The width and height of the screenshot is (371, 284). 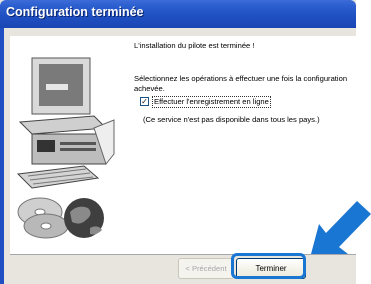 What do you see at coordinates (341, 227) in the screenshot?
I see `pointer-arrow-icon` at bounding box center [341, 227].